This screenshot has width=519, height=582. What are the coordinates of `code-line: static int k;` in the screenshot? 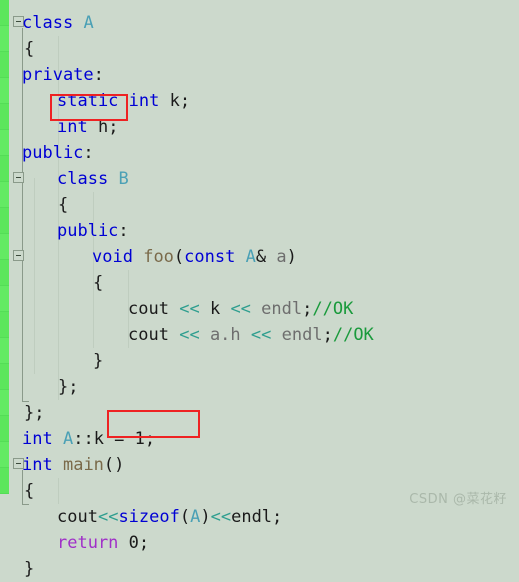 It's located at (95, 101).